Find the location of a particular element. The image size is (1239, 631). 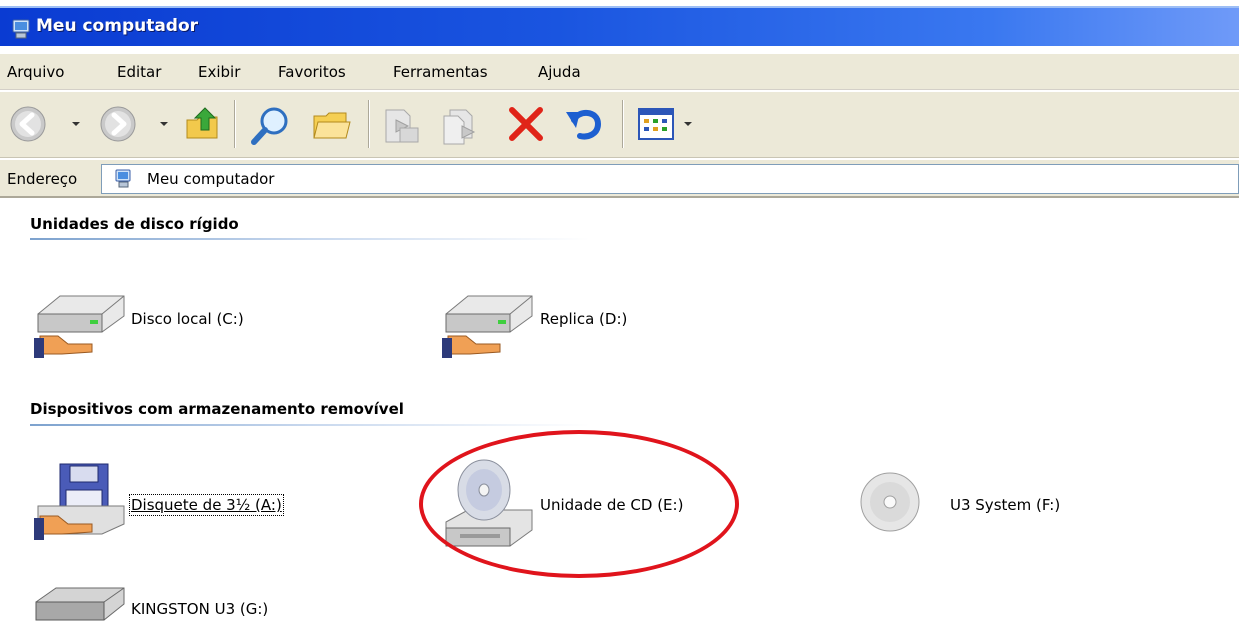

folders-icon is located at coordinates (332, 126).